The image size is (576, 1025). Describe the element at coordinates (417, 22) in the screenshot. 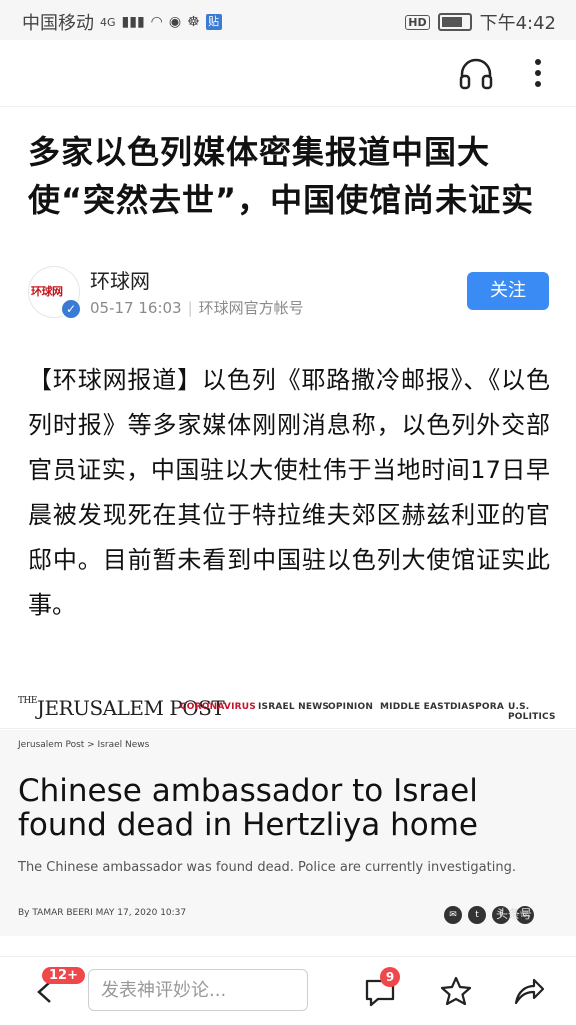

I see `hd-icon: HD` at that location.